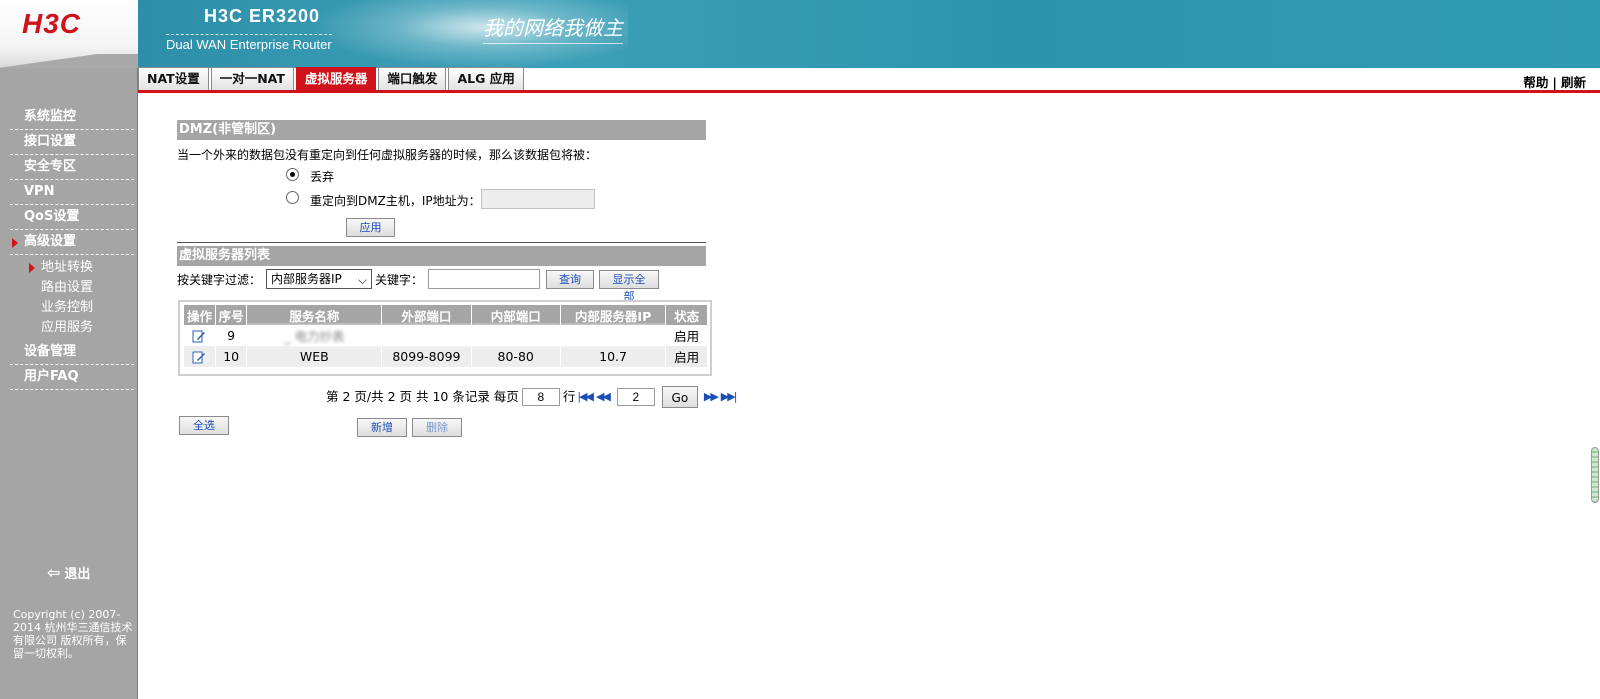  I want to click on product-name: H3C ER3200, so click(262, 16).